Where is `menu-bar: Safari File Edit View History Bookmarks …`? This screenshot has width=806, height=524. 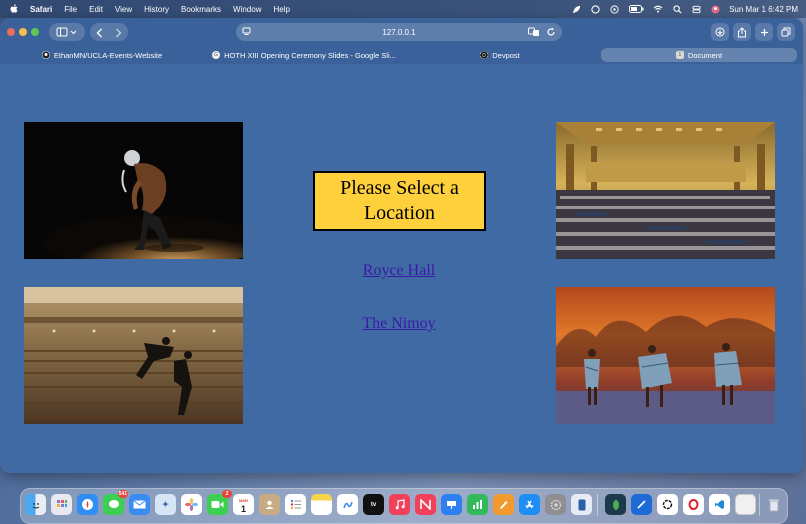 menu-bar: Safari File Edit View History Bookmarks … is located at coordinates (403, 9).